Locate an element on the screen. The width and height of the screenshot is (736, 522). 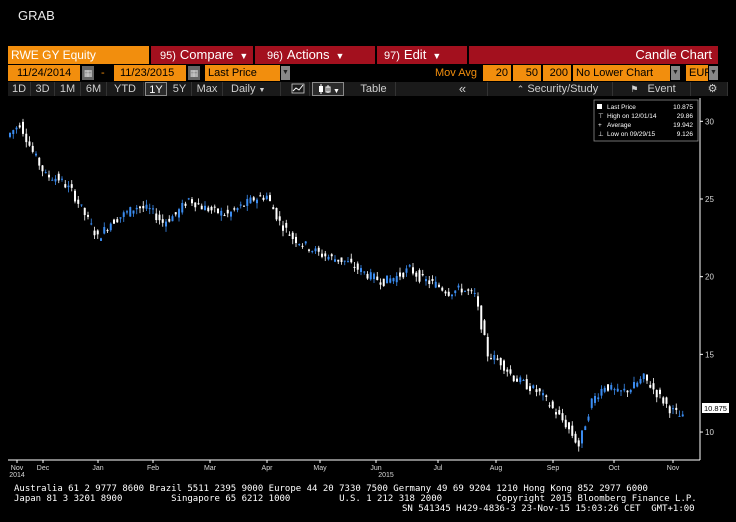
x-tick-label: May is located at coordinates (320, 468).